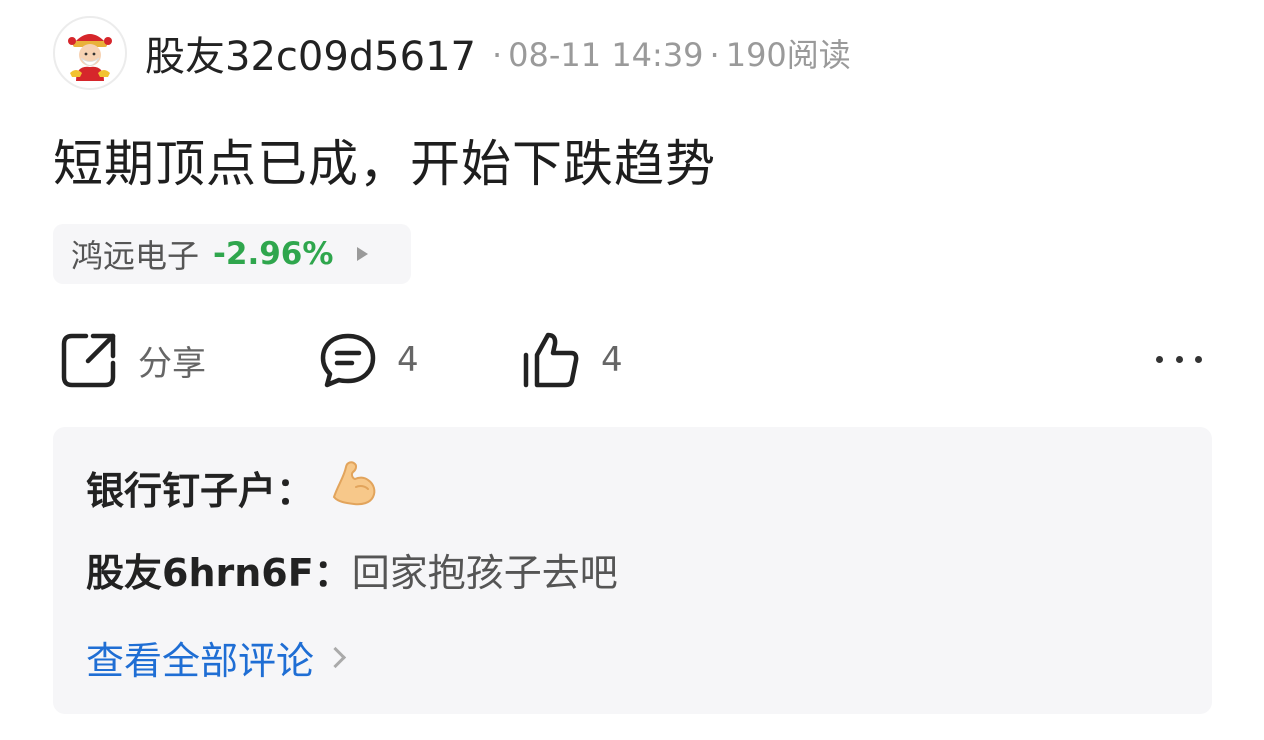 This screenshot has width=1264, height=740. Describe the element at coordinates (181, 487) in the screenshot. I see `comment-author: 银行钉子户` at that location.